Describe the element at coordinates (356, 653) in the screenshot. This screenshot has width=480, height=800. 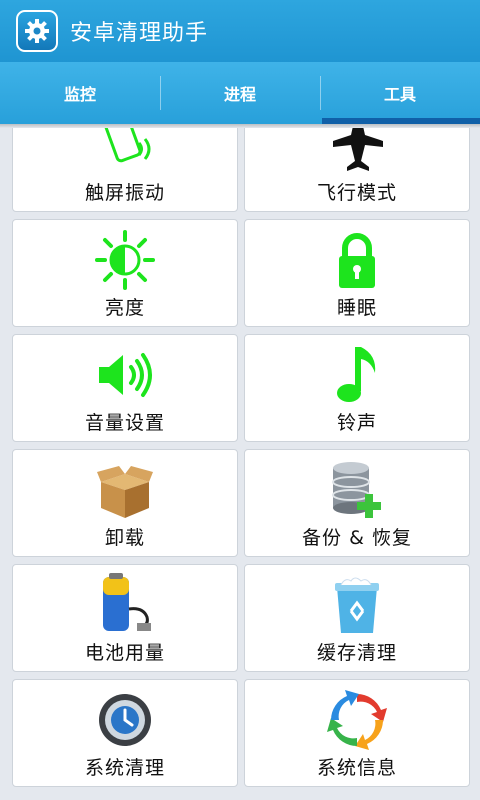
I see `tool-label: 缓存清理` at that location.